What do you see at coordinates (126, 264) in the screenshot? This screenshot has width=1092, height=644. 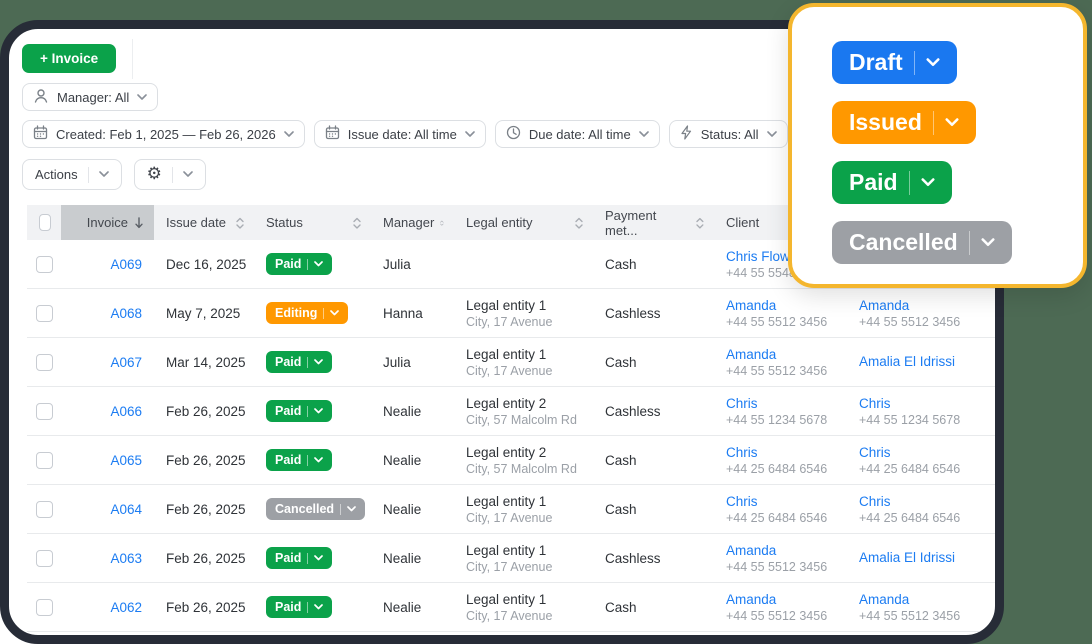 I see `invoice-link: A069` at bounding box center [126, 264].